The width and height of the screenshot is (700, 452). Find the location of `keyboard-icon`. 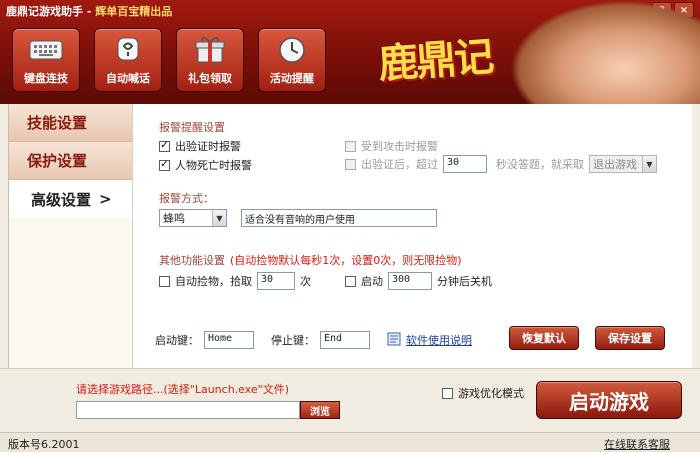

keyboard-icon is located at coordinates (46, 50).